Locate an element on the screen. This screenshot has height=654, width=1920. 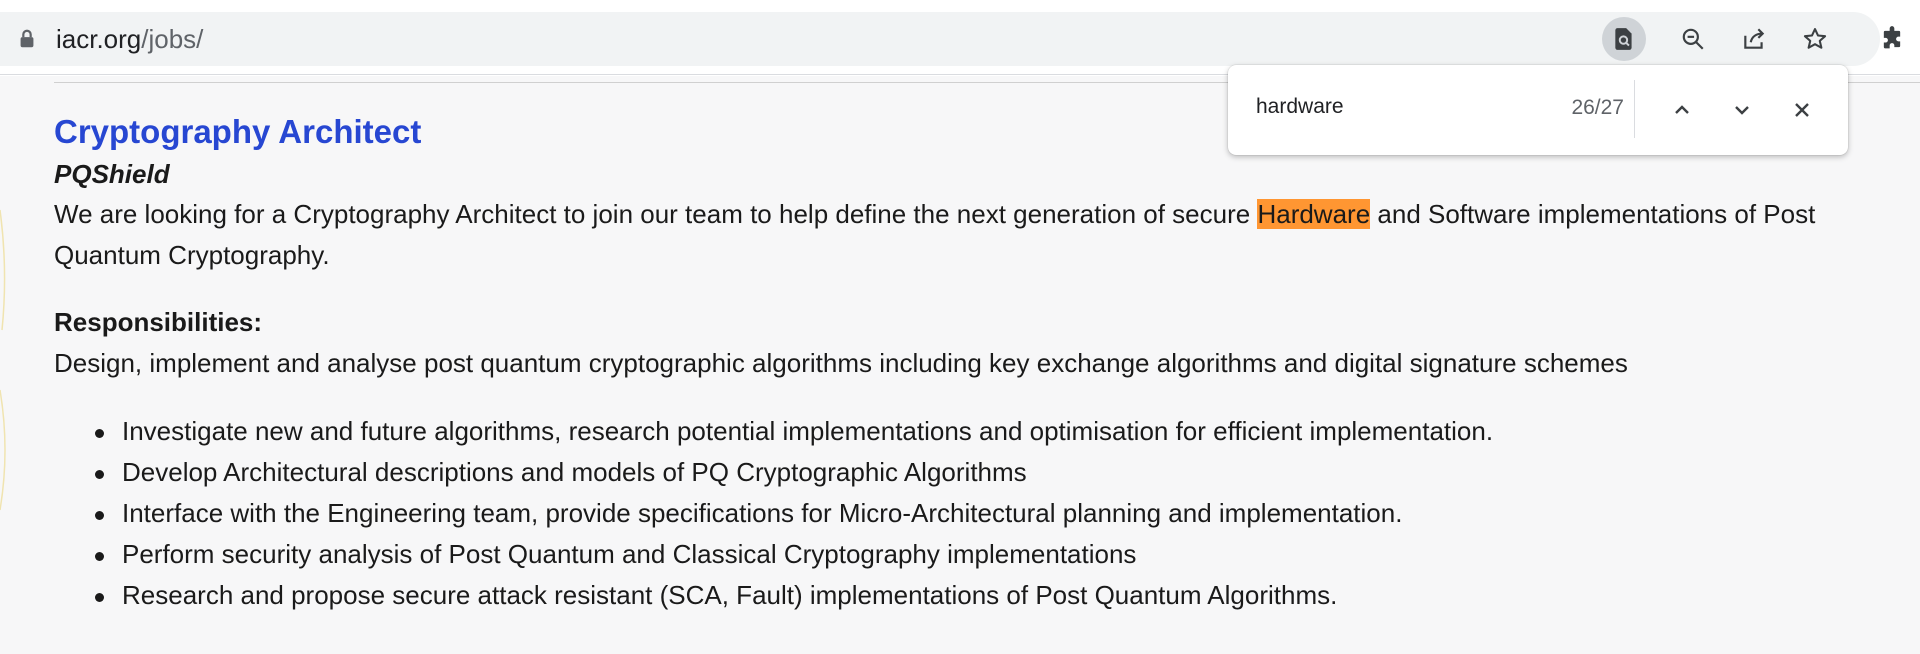
find-bar-separator is located at coordinates (1634, 109).